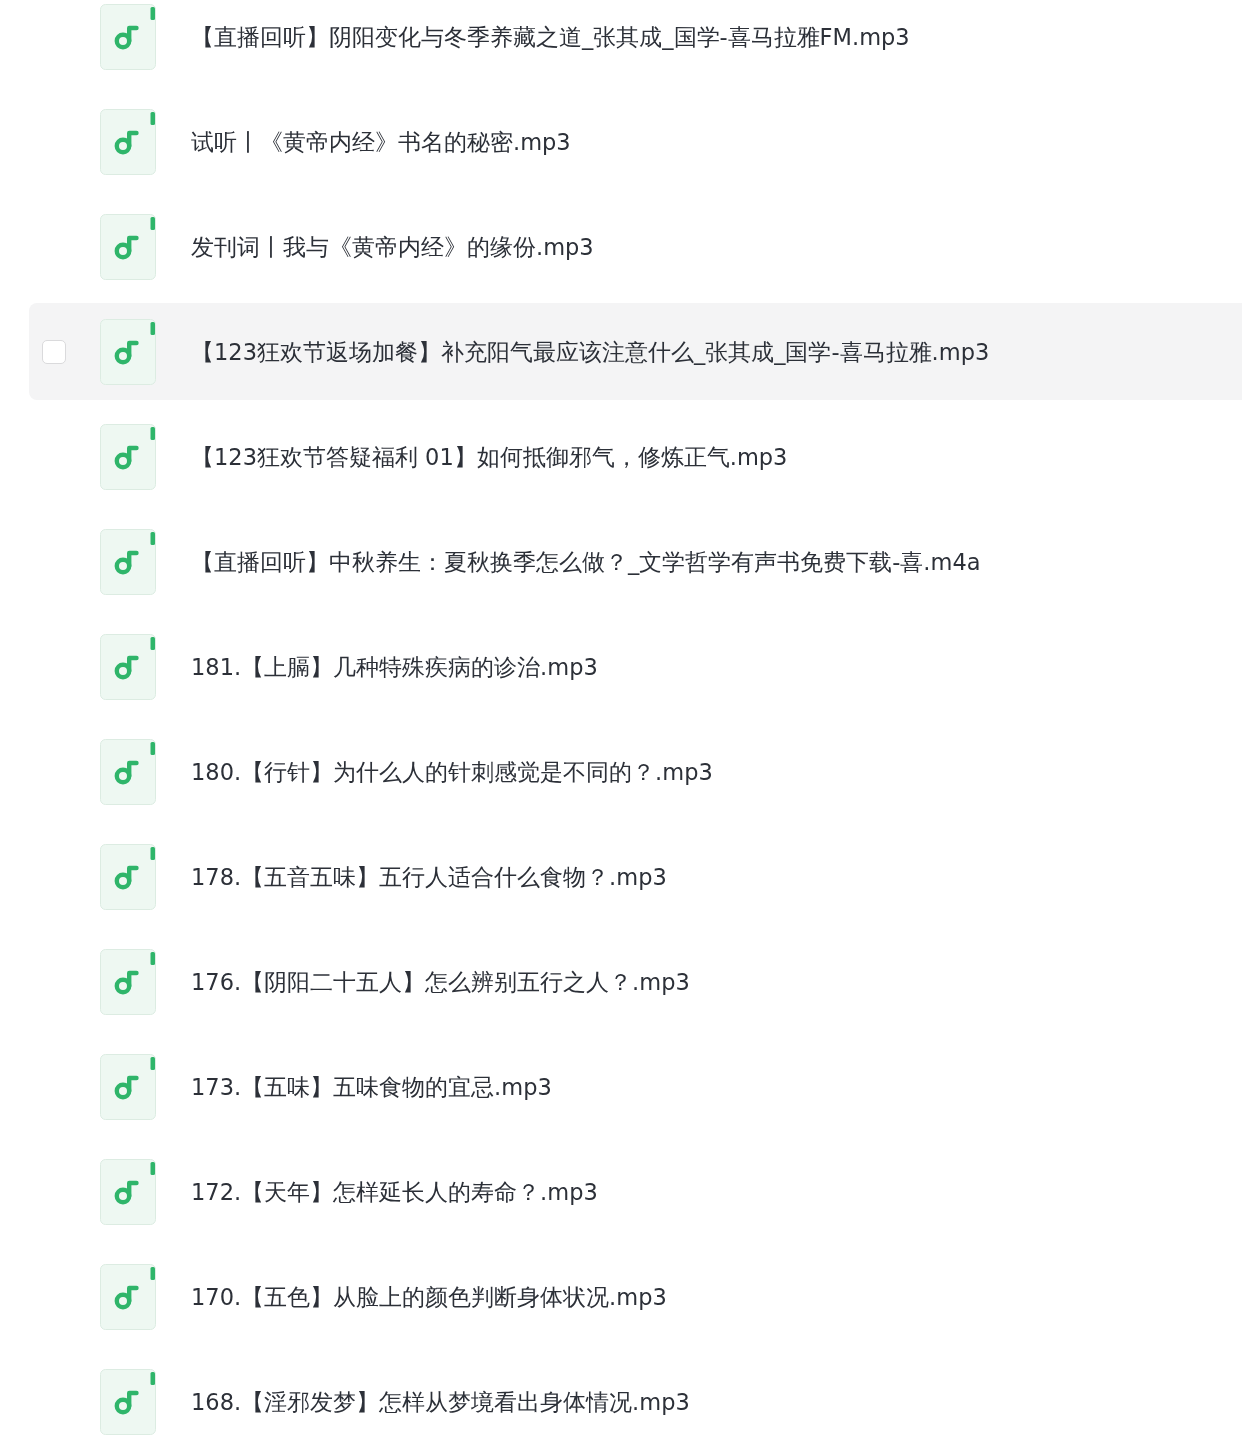  I want to click on file-name: 发刊词丨我与《黄帝内经》的缘份.mp3, so click(392, 246).